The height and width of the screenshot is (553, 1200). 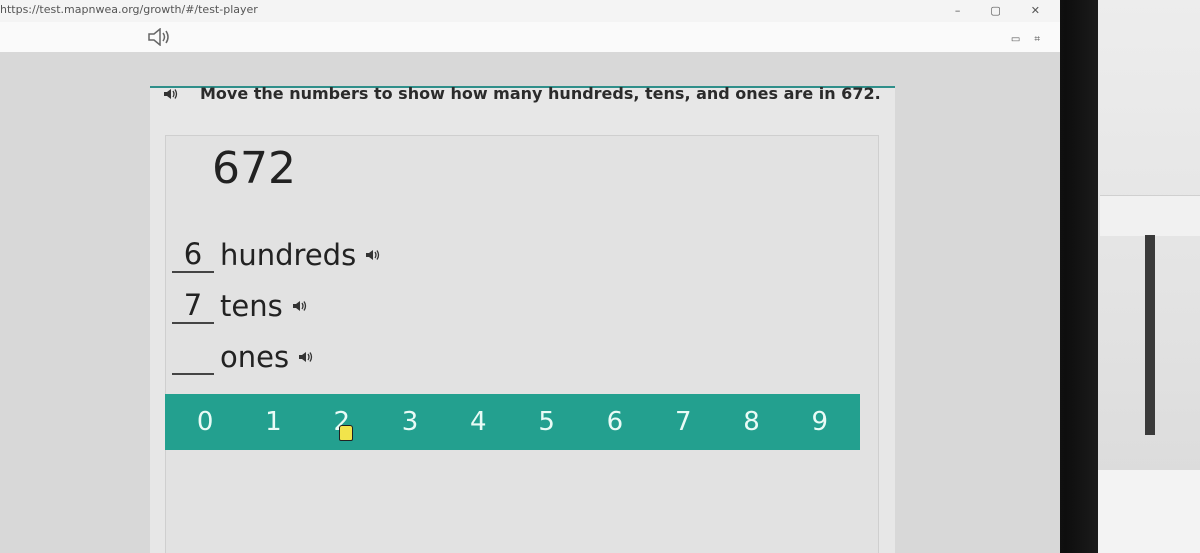 I want to click on number-tile-9: 9, so click(x=820, y=422).